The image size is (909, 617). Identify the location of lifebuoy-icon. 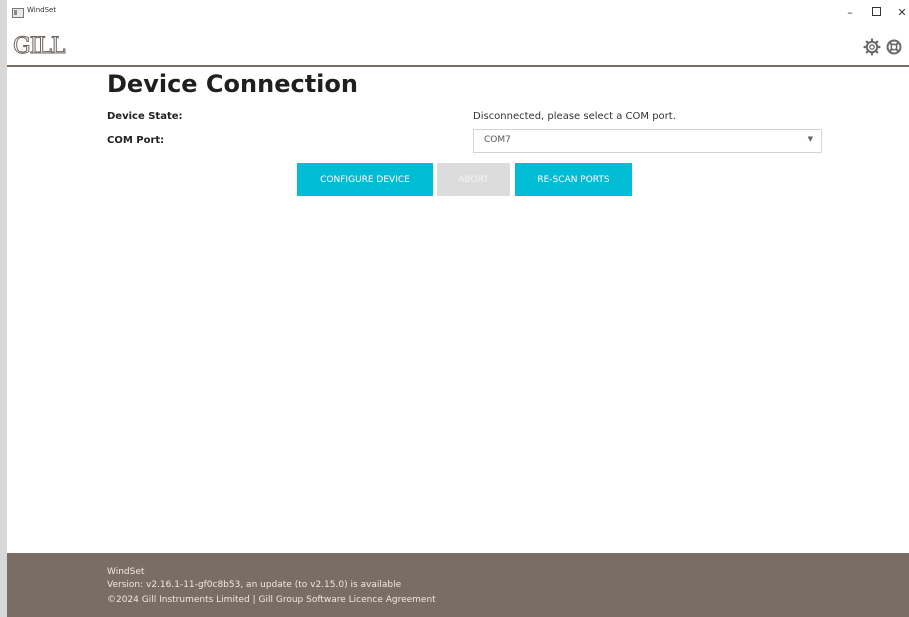
(894, 47).